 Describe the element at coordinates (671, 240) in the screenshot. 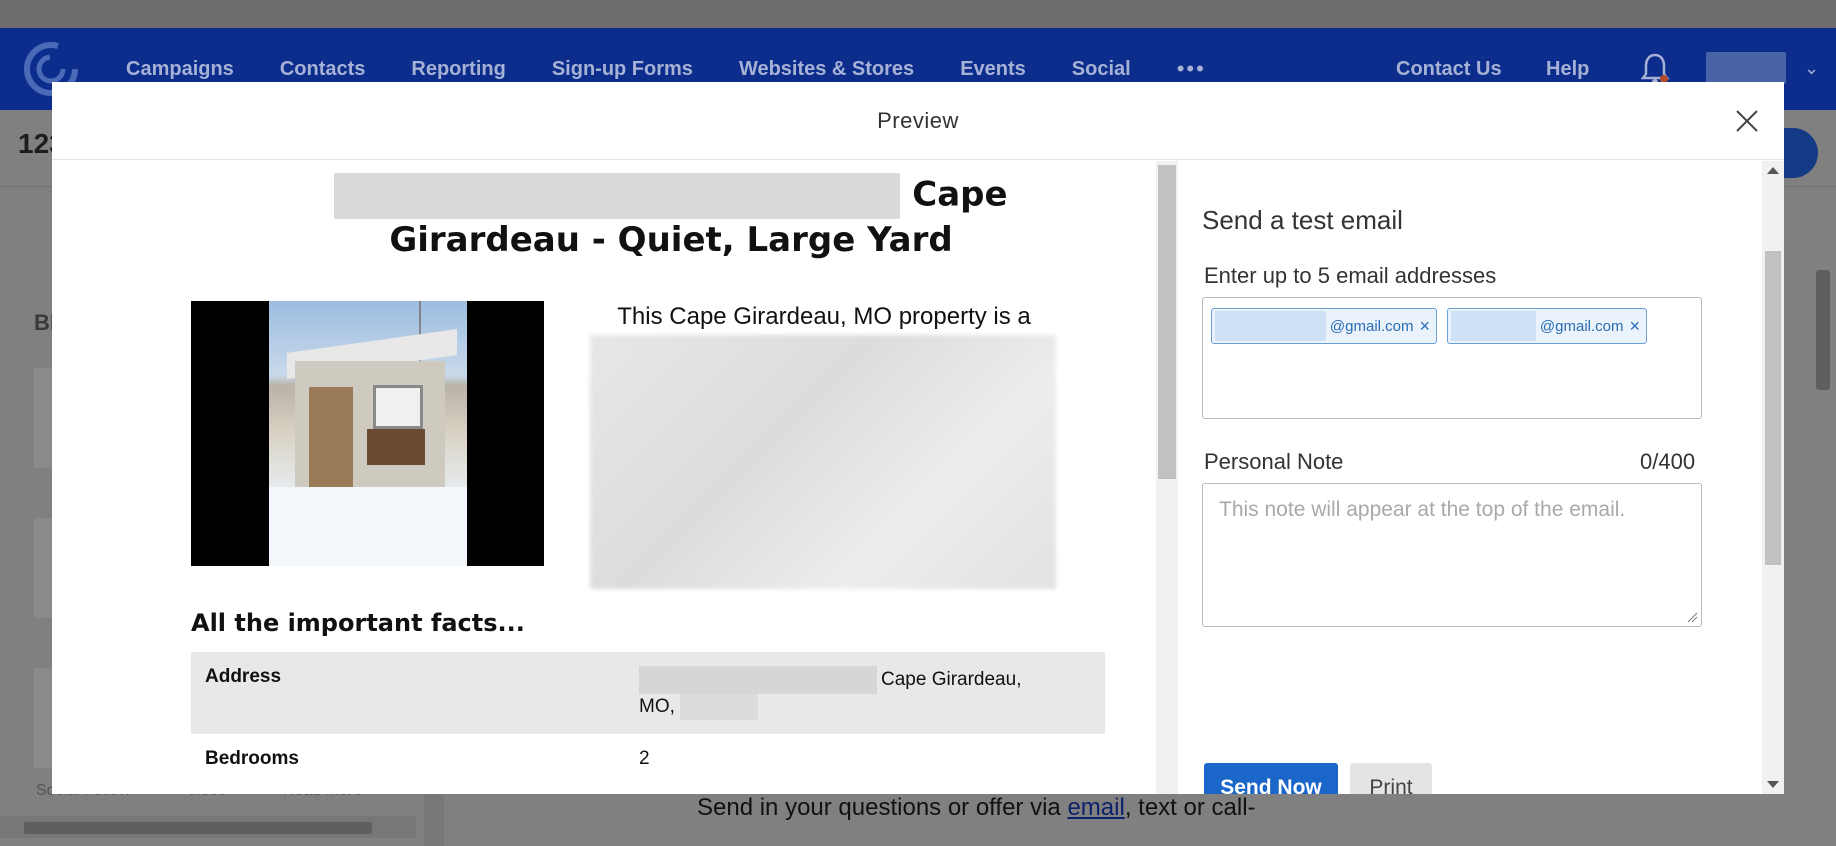

I see `email-title-part2: Girardeau - Quiet, Large Yard` at that location.